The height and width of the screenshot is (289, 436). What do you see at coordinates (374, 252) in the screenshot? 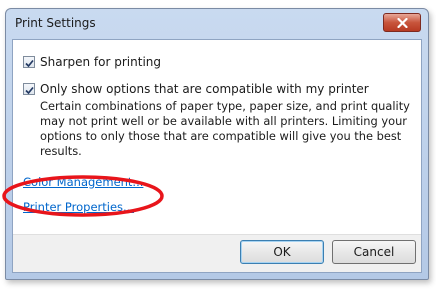
I see `cancel-button: Cancel` at bounding box center [374, 252].